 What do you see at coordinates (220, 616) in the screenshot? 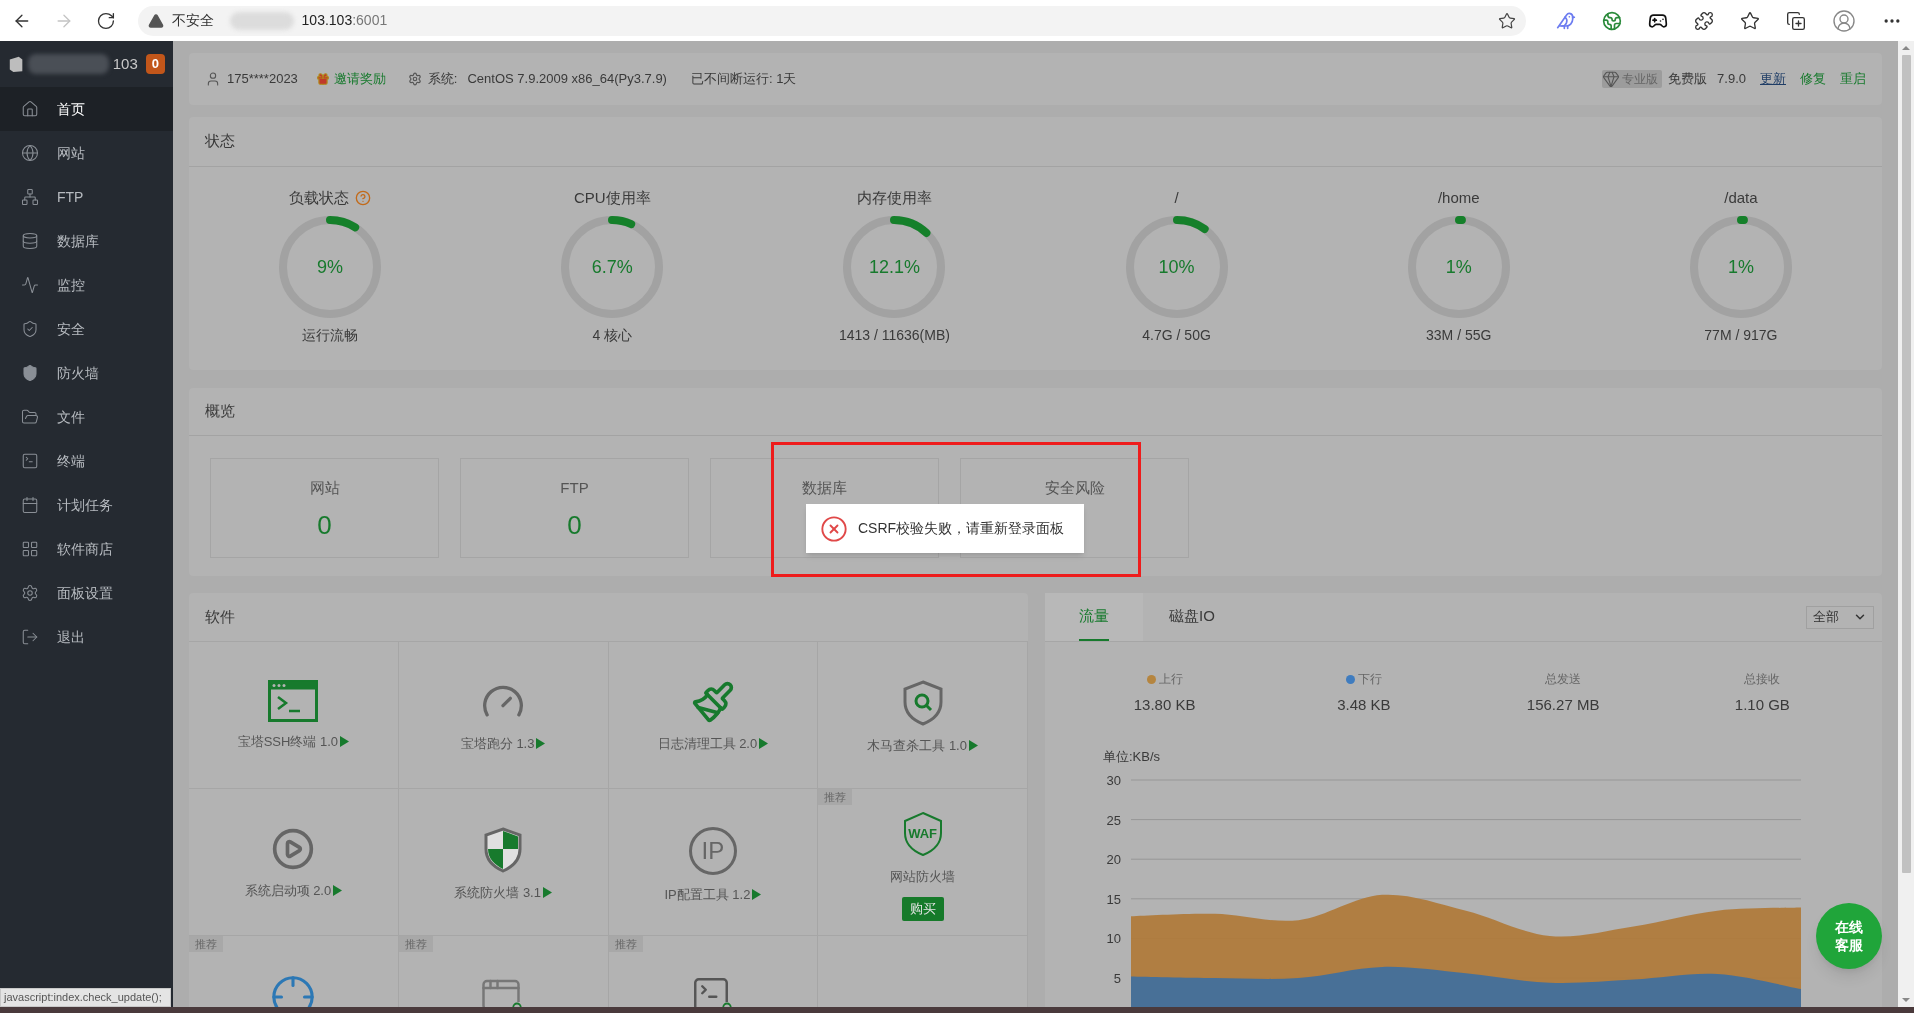
I see `card-title: 软件` at bounding box center [220, 616].